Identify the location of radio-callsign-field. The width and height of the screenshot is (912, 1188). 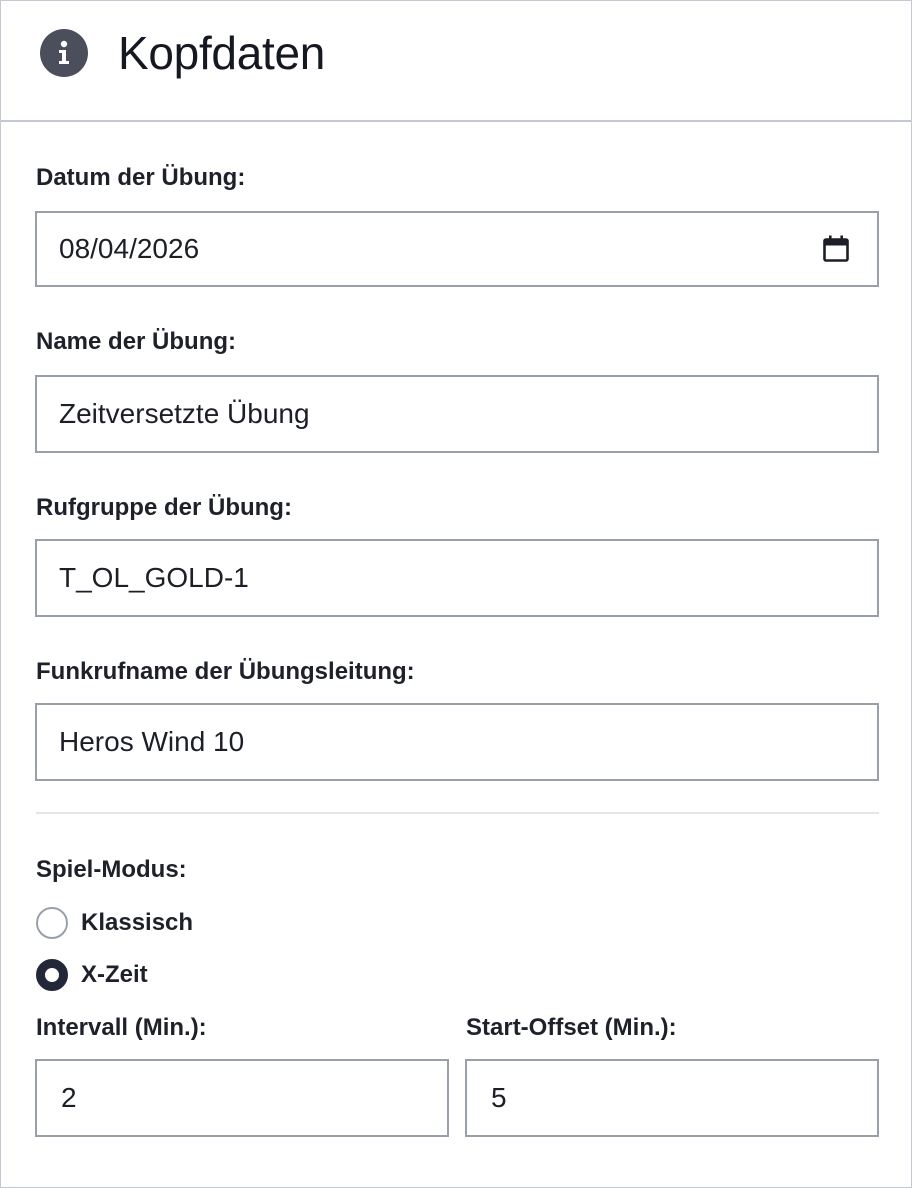
(457, 742).